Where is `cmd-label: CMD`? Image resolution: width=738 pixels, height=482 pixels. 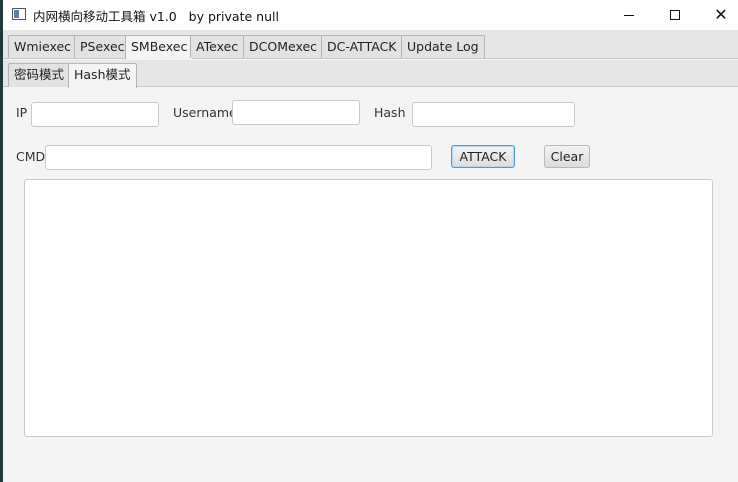
cmd-label: CMD is located at coordinates (31, 156).